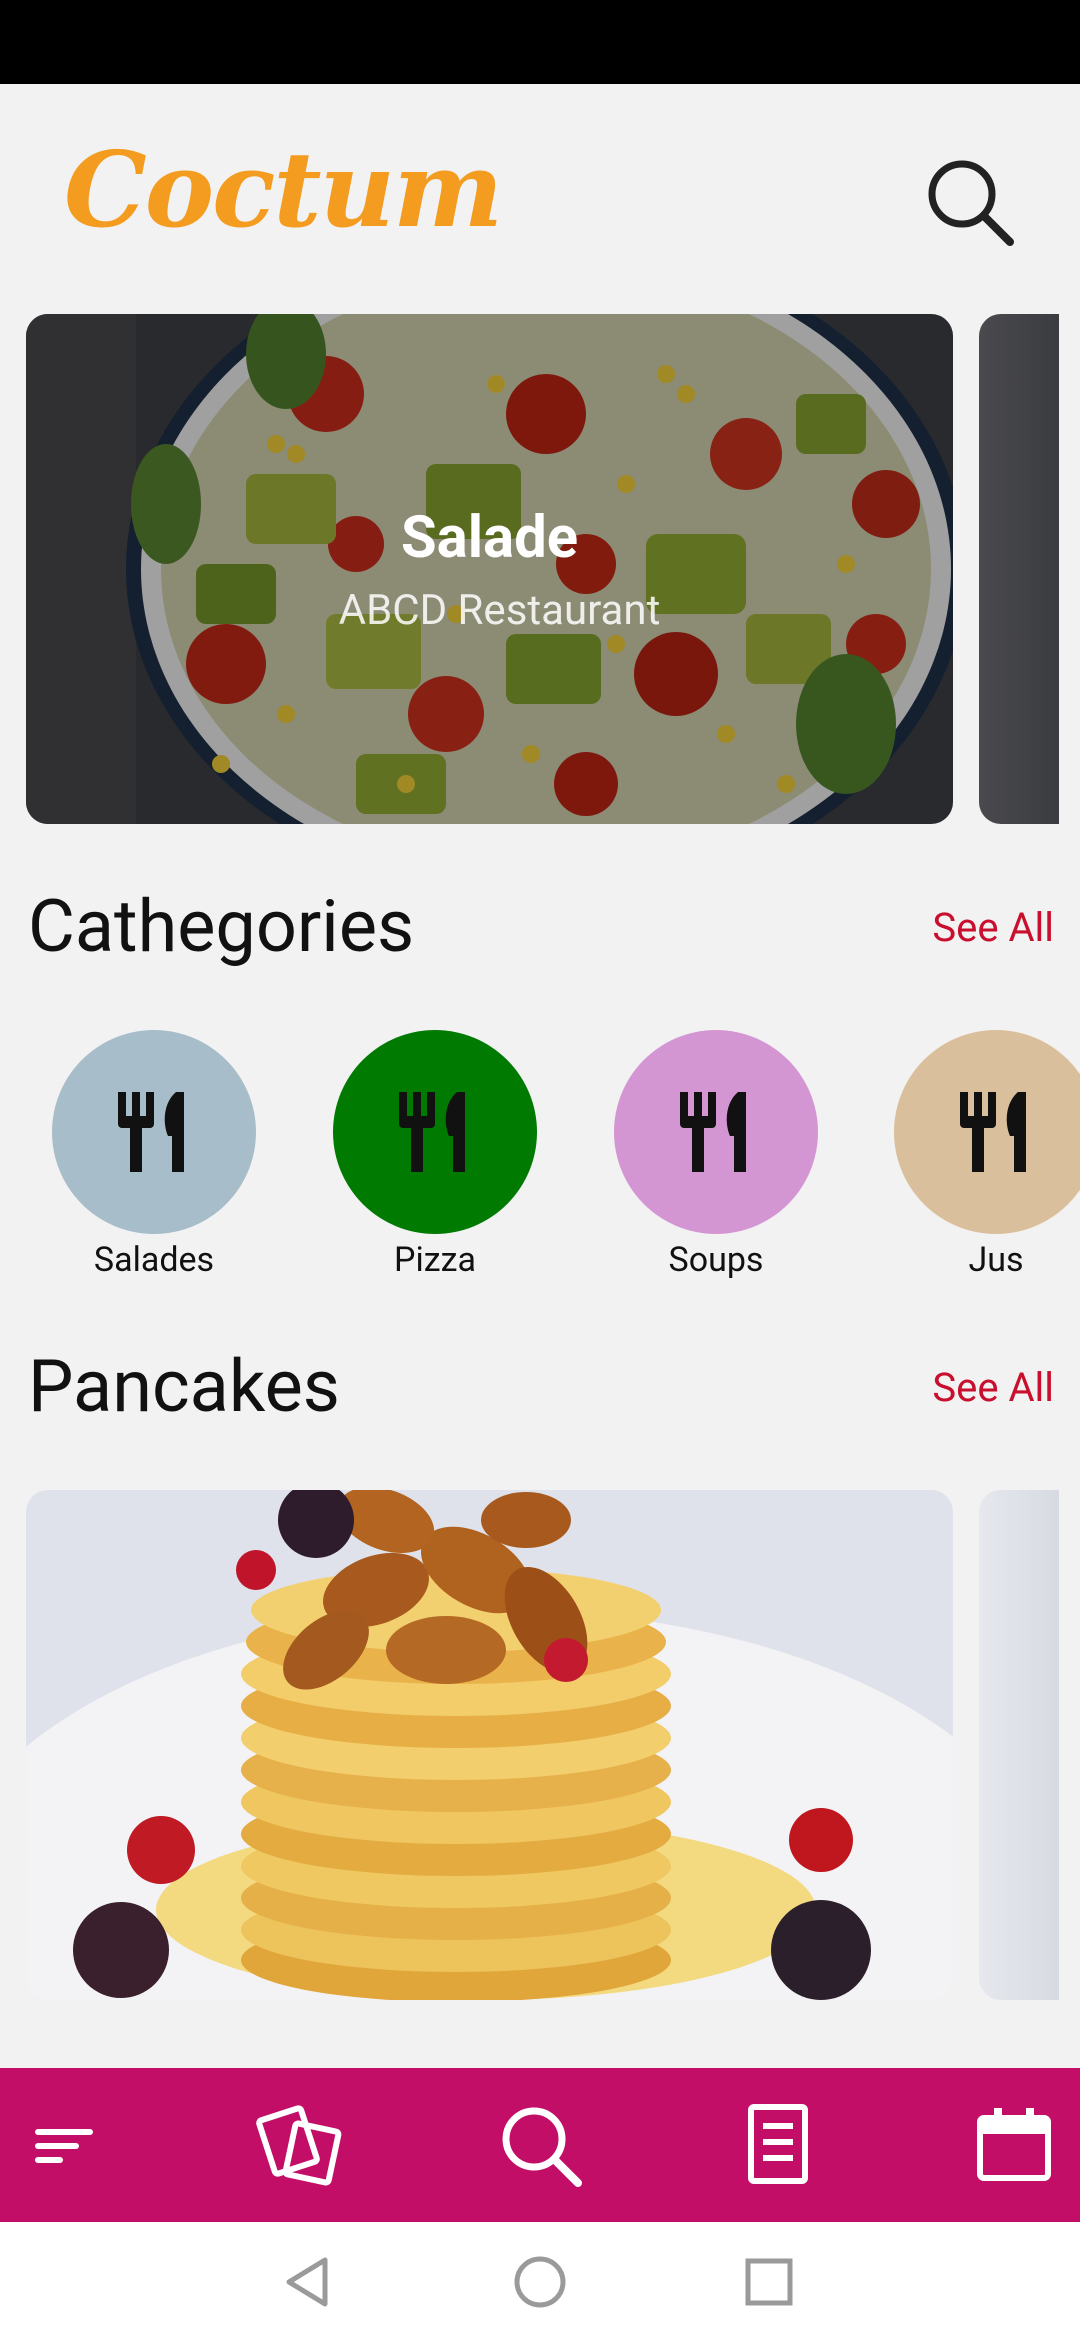 This screenshot has width=1080, height=2340. I want to click on back-icon, so click(309, 2282).